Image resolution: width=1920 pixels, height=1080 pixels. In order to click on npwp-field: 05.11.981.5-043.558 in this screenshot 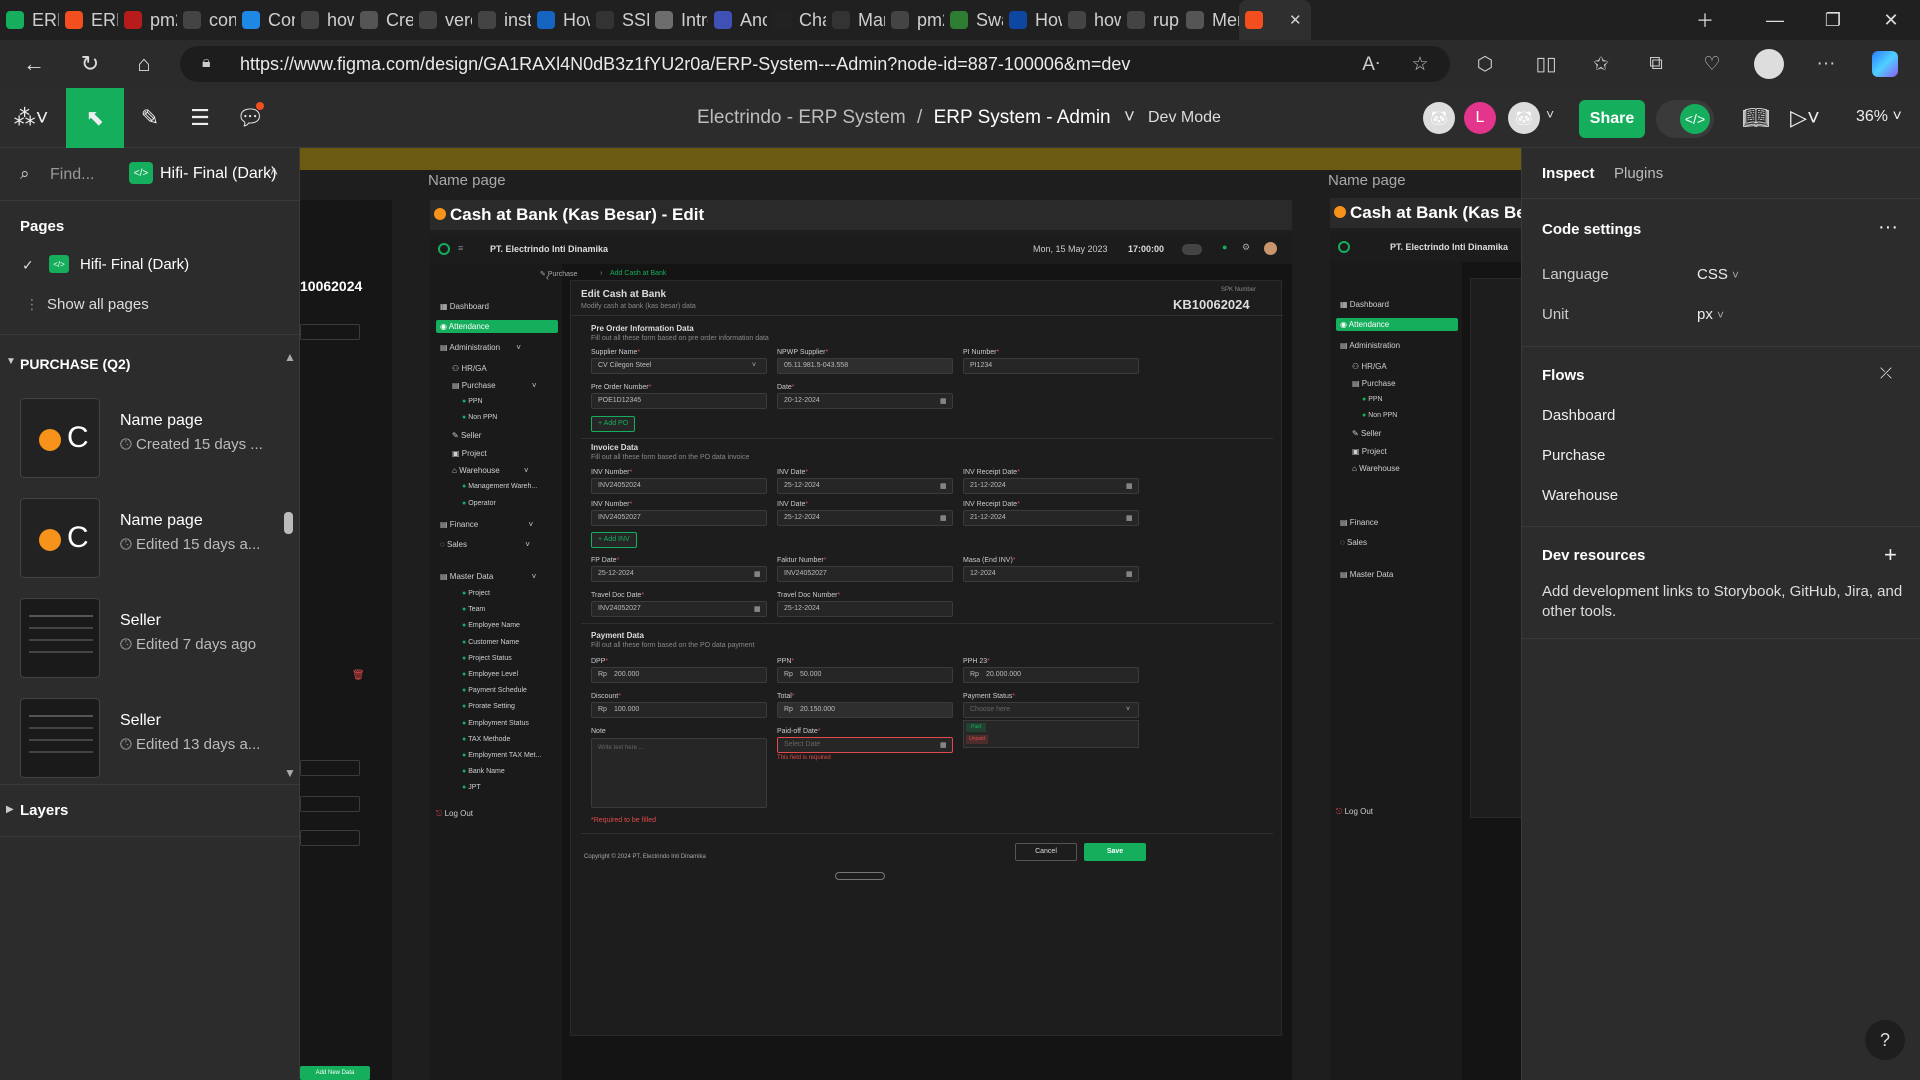, I will do `click(865, 366)`.